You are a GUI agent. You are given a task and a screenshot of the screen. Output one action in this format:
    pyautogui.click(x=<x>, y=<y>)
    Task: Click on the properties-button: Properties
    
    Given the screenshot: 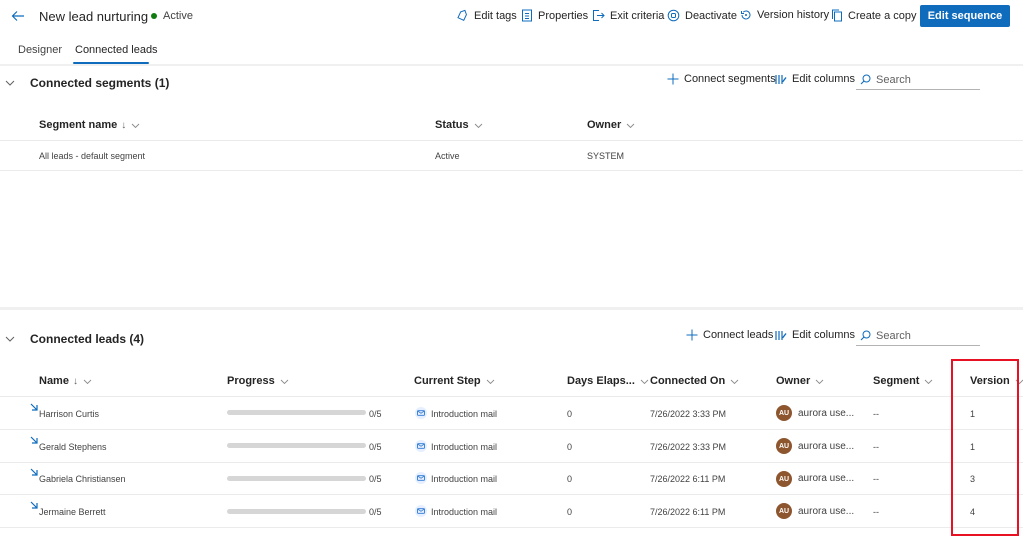 What is the action you would take?
    pyautogui.click(x=554, y=15)
    